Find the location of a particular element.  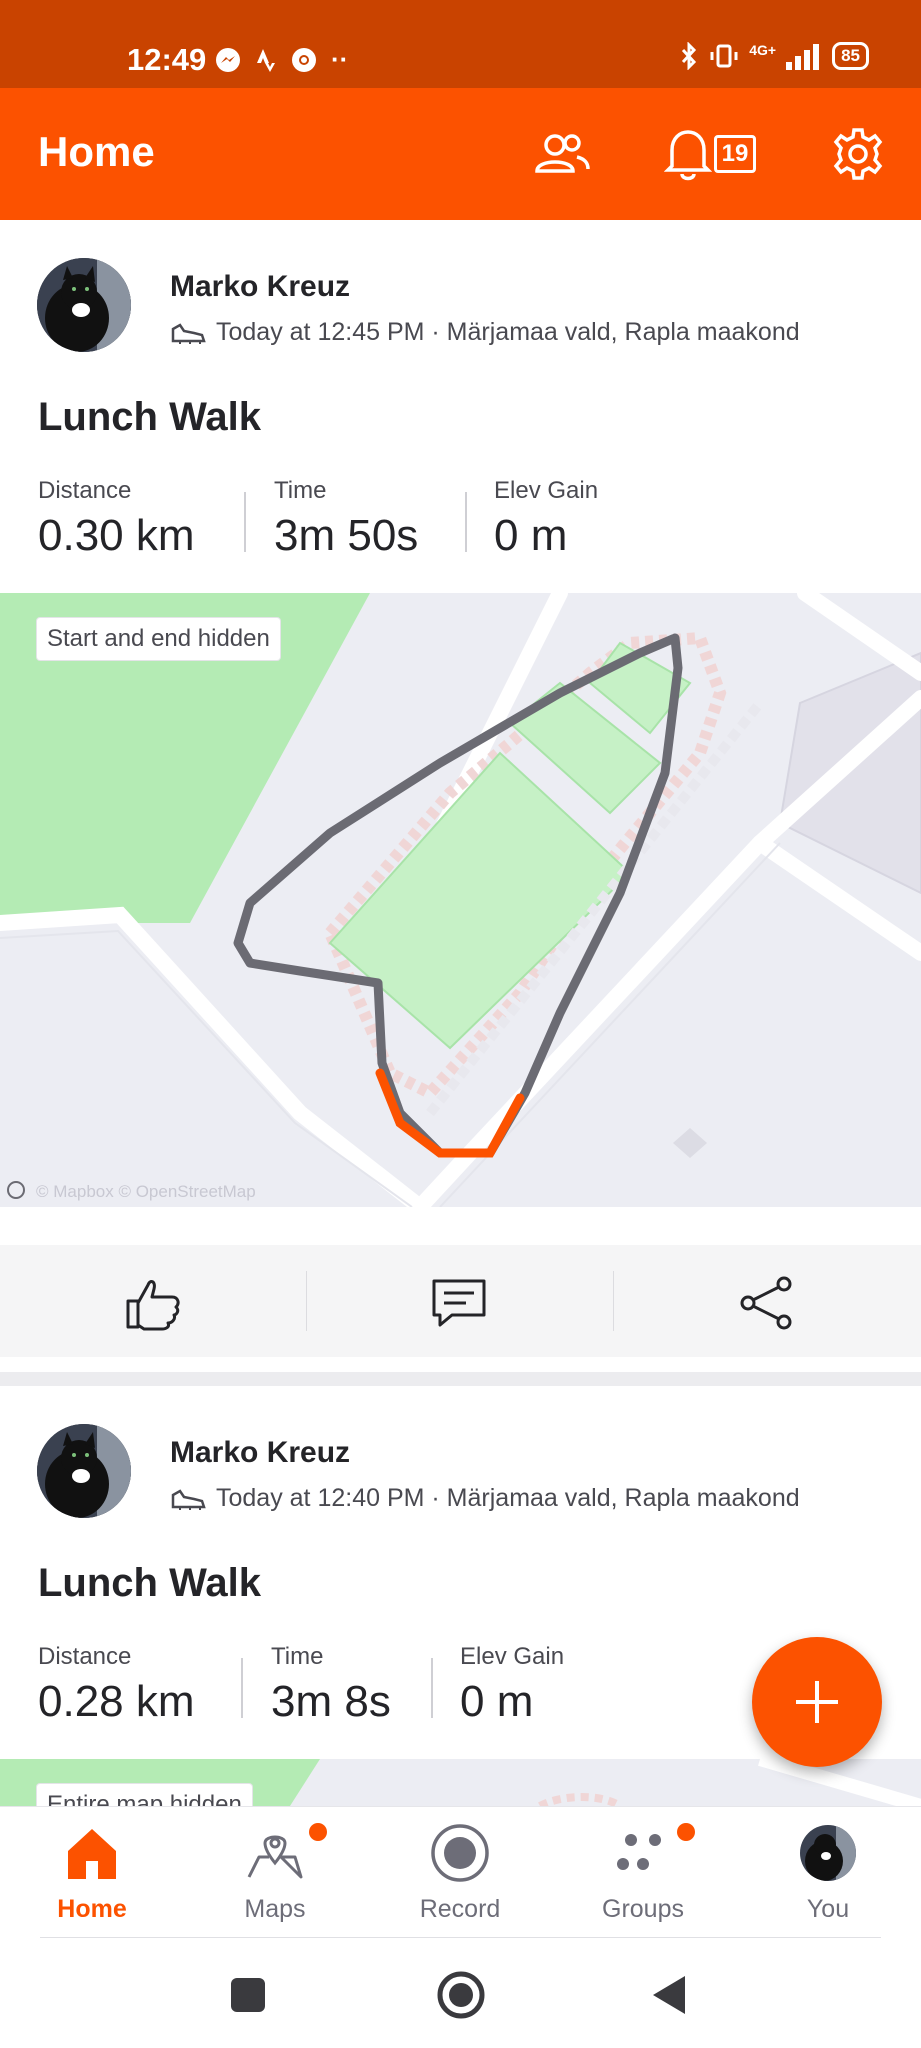

bluetooth-icon is located at coordinates (689, 56).